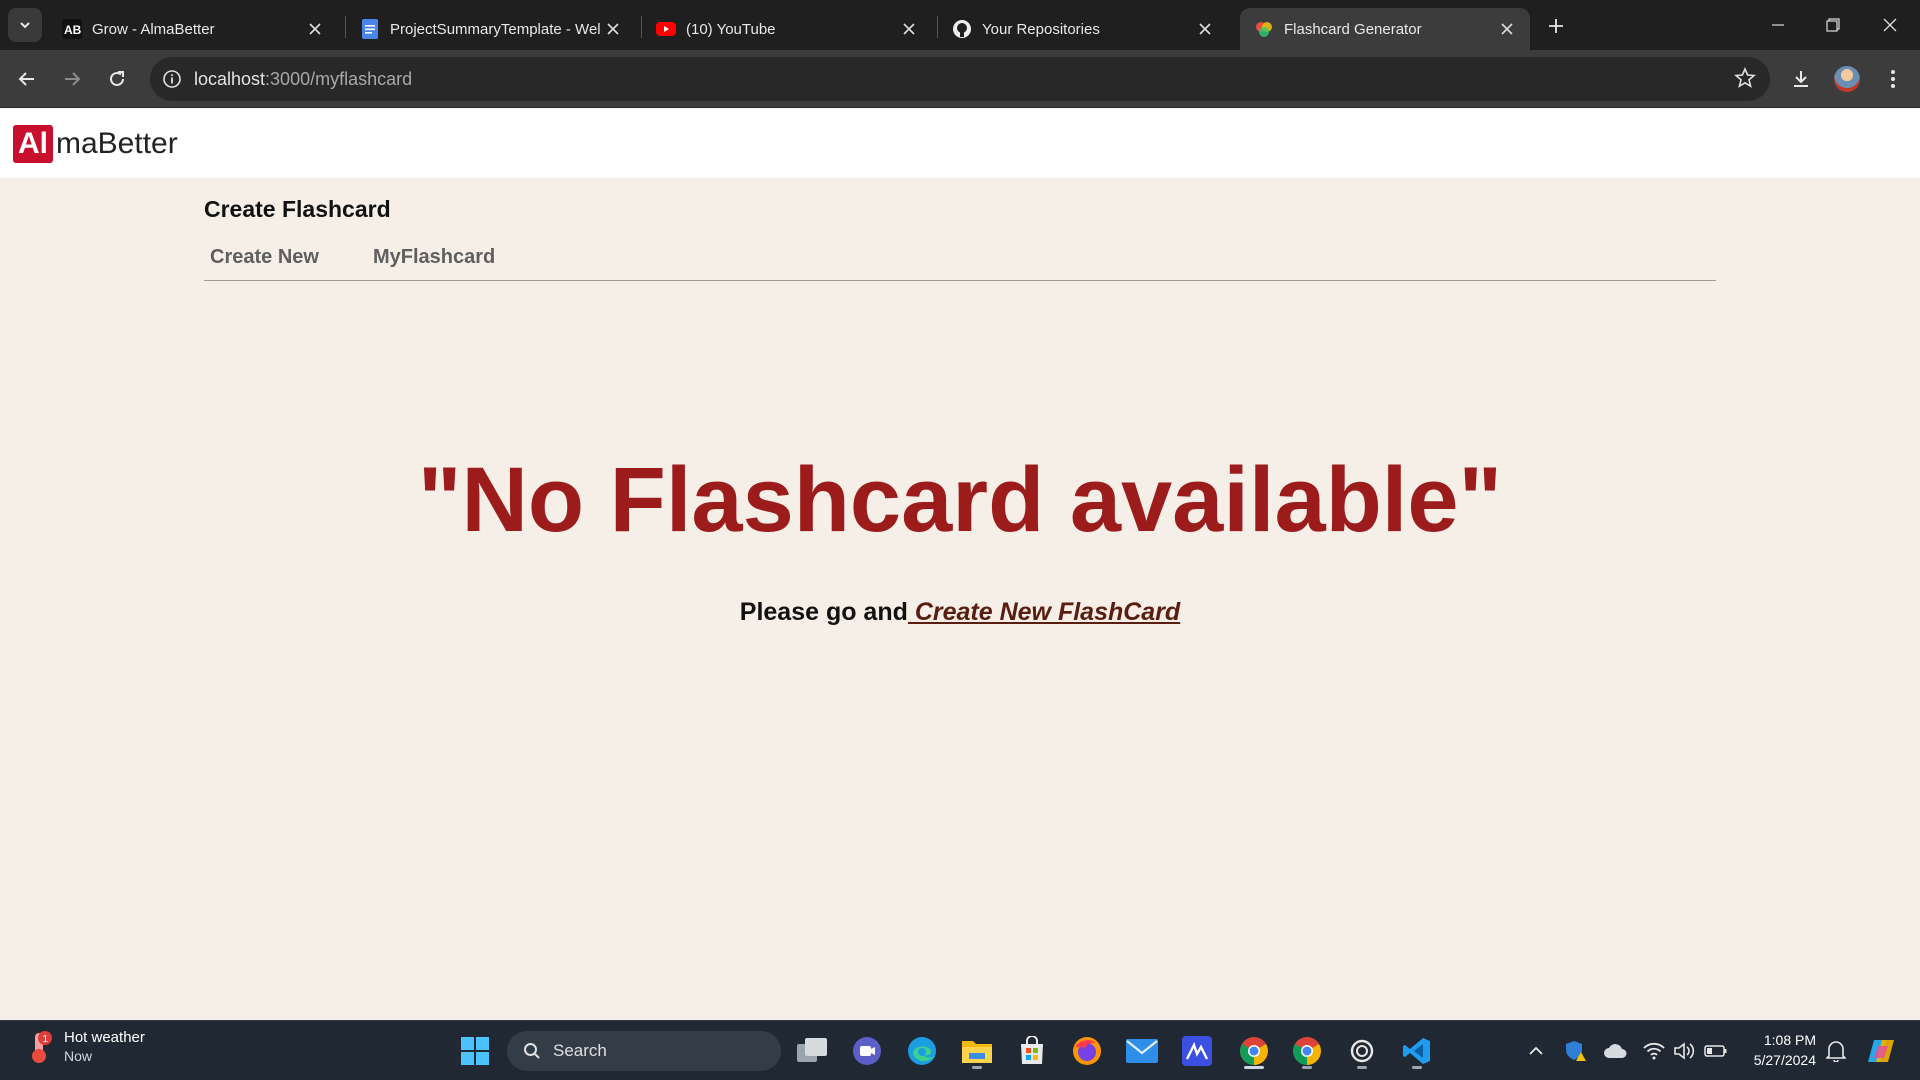 The height and width of the screenshot is (1080, 1920). I want to click on profile-button, so click(1847, 79).